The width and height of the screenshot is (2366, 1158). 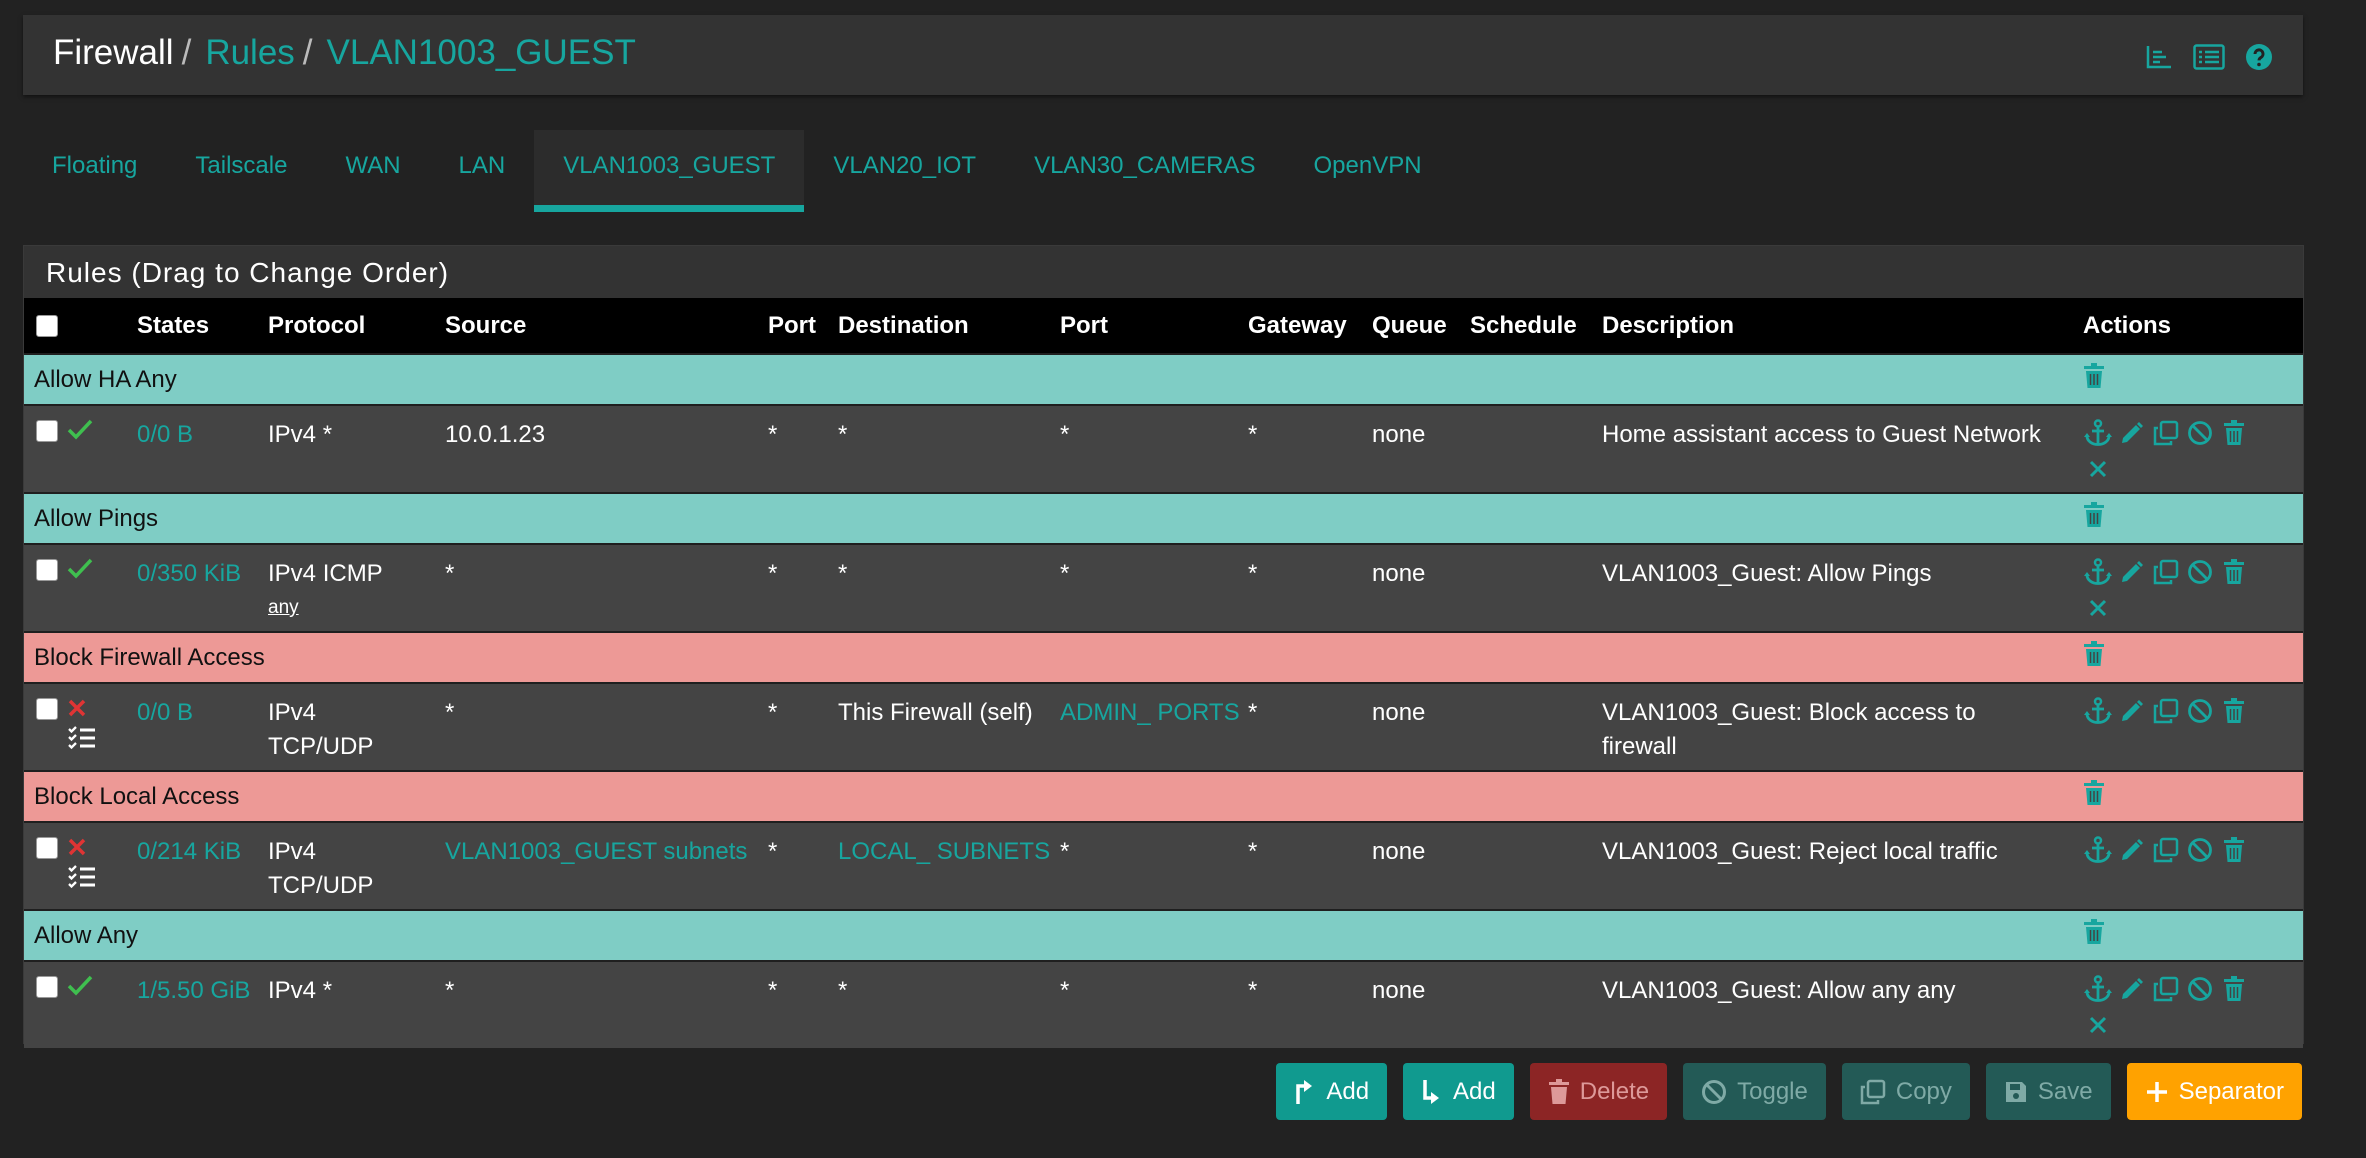 What do you see at coordinates (202, 568) in the screenshot?
I see `rule-states: 0/350 KiB` at bounding box center [202, 568].